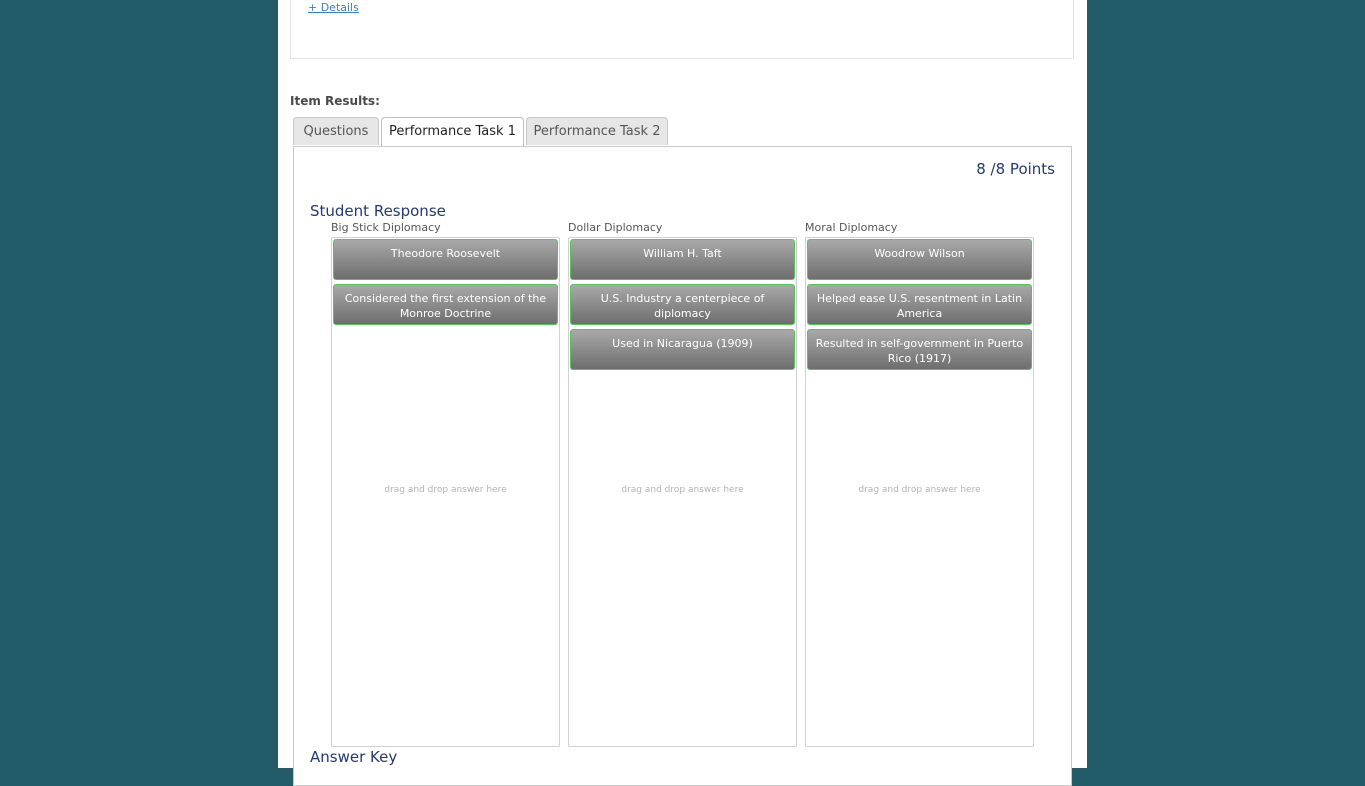  Describe the element at coordinates (378, 211) in the screenshot. I see `student-response-title: Student Response` at that location.